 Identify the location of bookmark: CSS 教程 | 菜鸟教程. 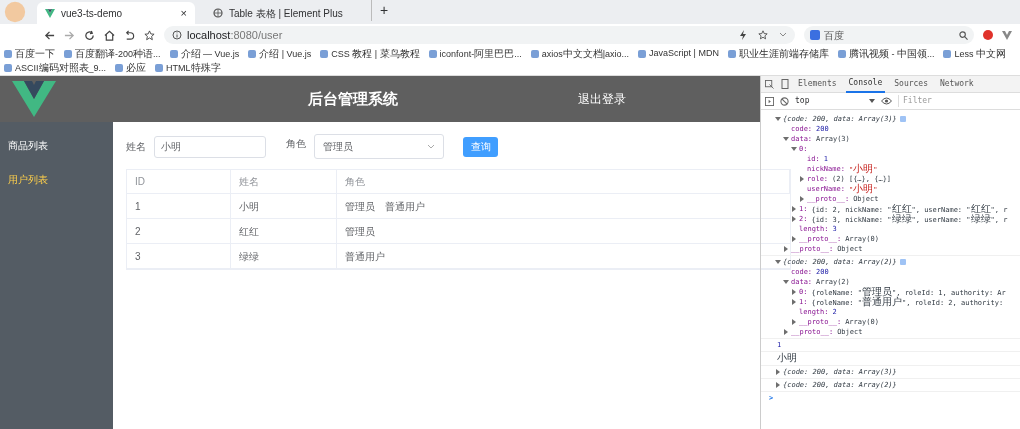
(370, 53).